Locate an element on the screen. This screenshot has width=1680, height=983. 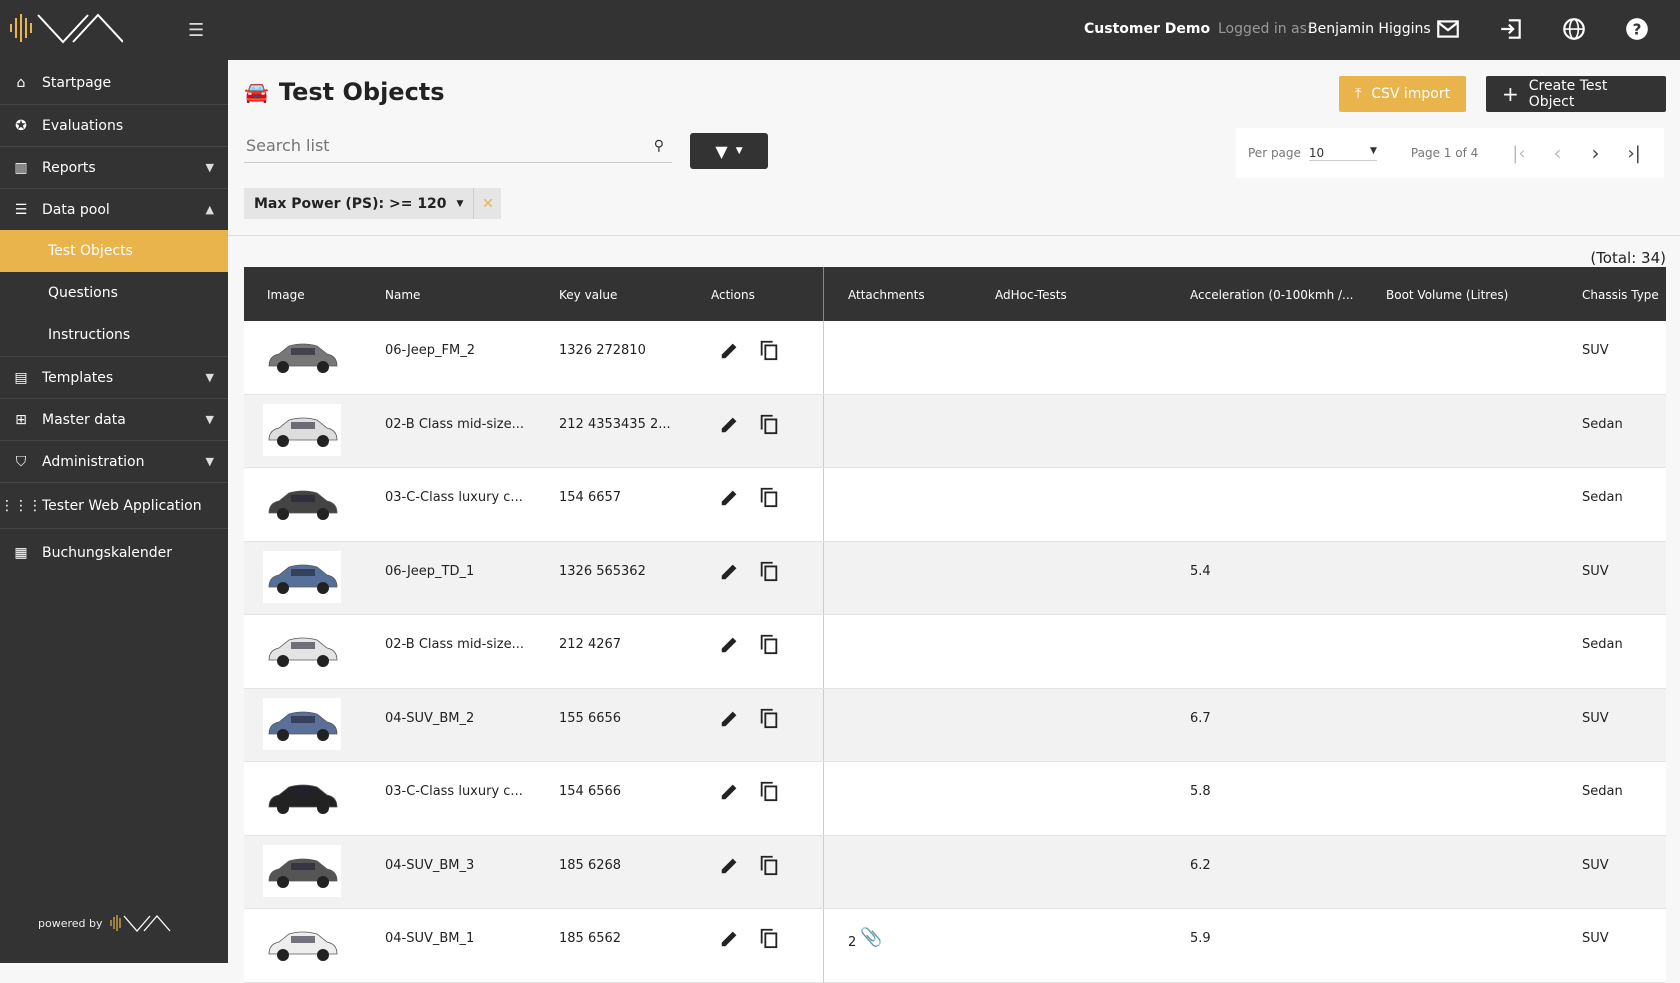
sidebar-item-administration: ⛉ Administration ▼ is located at coordinates (114, 461).